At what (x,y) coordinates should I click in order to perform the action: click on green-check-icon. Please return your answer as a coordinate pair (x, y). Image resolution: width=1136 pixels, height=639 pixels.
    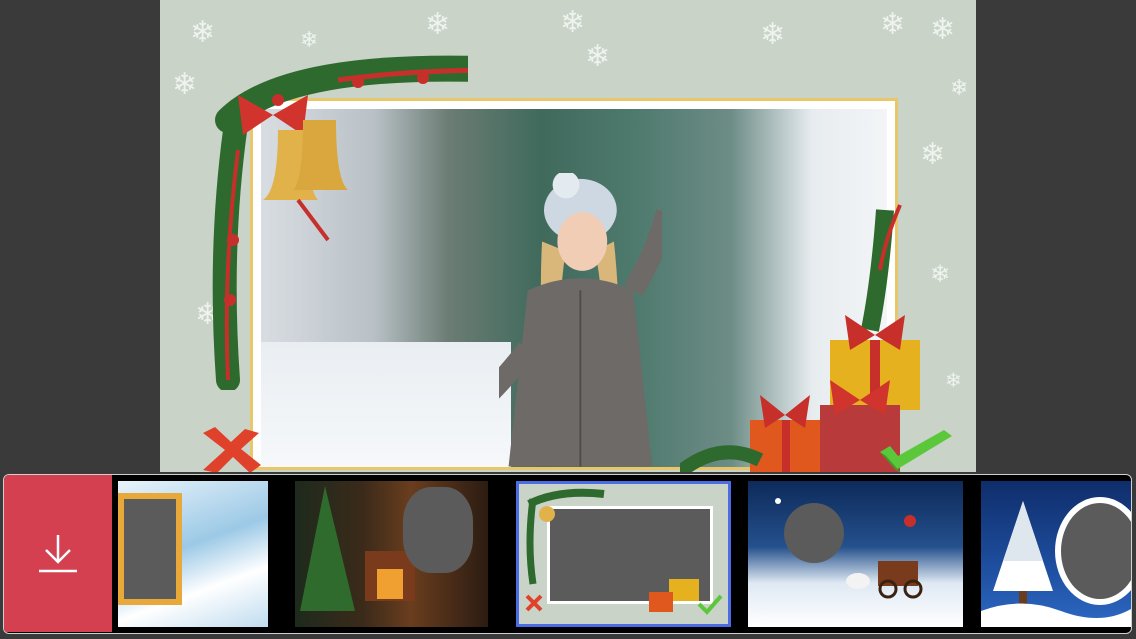
    Looking at the image, I should click on (916, 451).